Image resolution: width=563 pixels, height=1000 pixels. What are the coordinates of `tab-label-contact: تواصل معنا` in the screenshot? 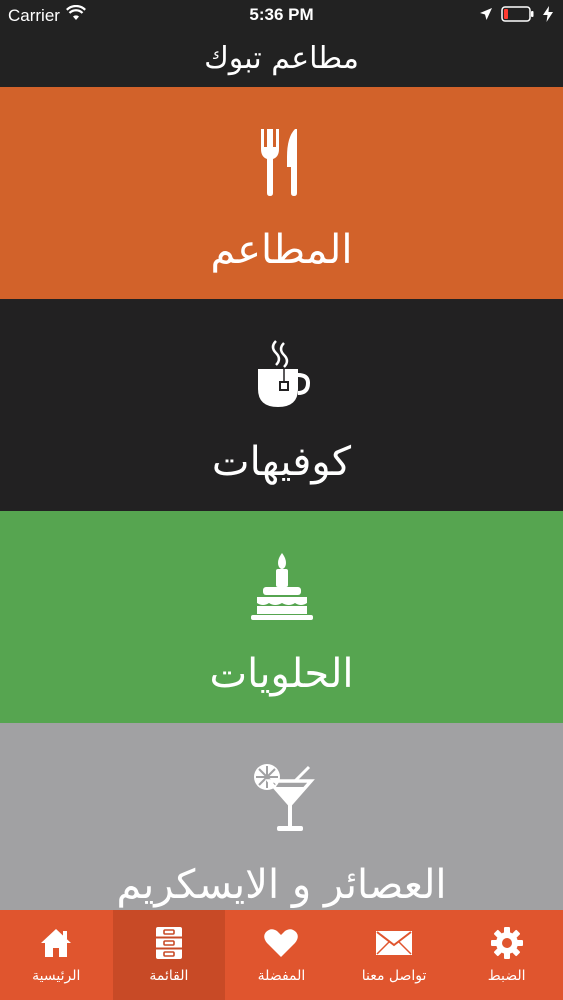 It's located at (394, 976).